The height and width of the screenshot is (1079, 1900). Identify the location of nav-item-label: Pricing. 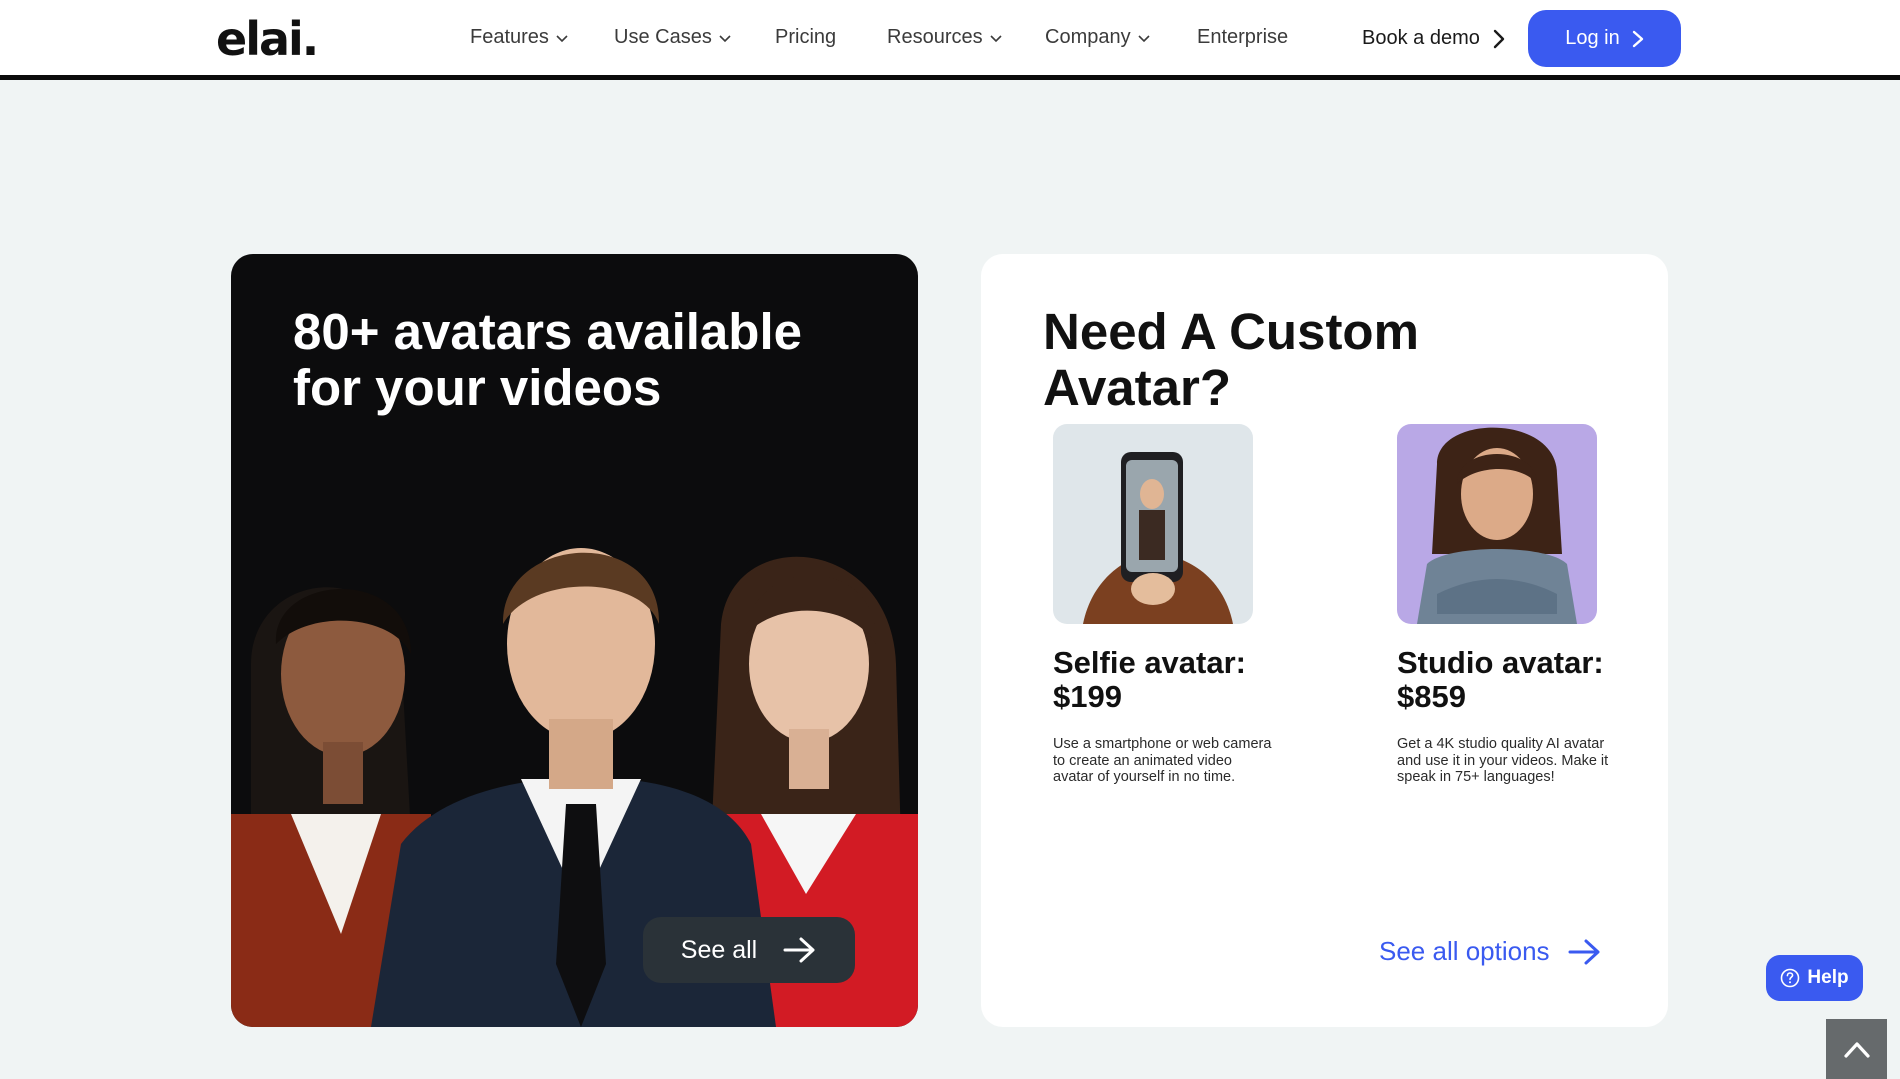
(806, 37).